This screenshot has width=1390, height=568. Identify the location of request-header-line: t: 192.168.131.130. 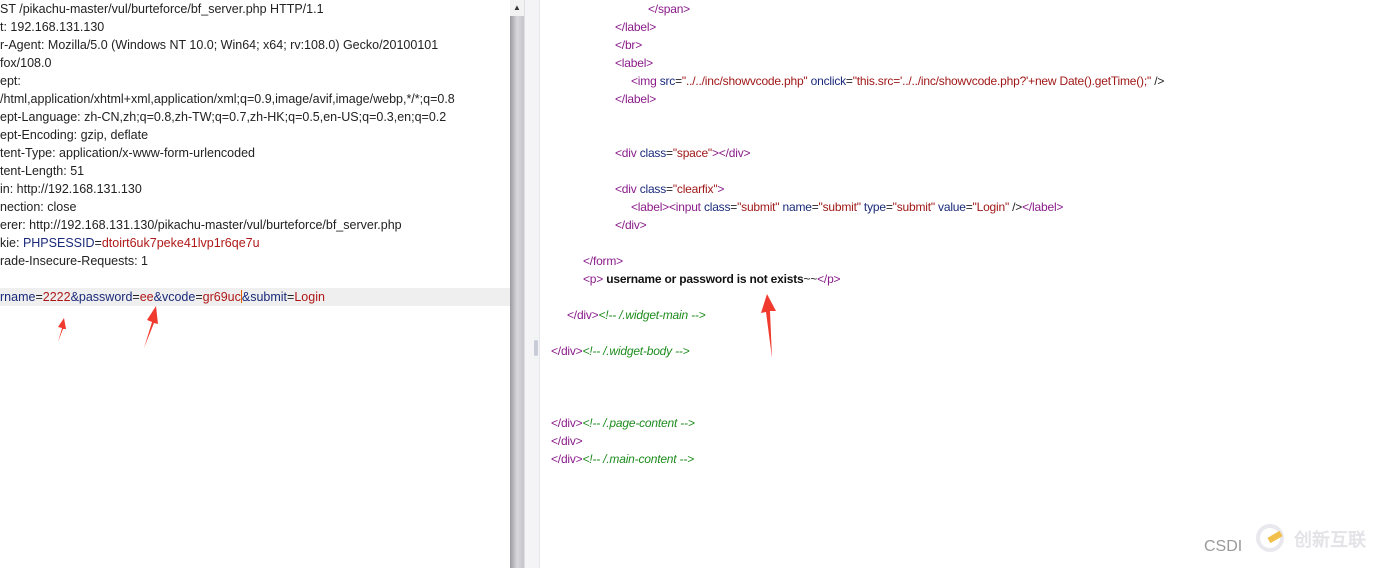
(52, 27).